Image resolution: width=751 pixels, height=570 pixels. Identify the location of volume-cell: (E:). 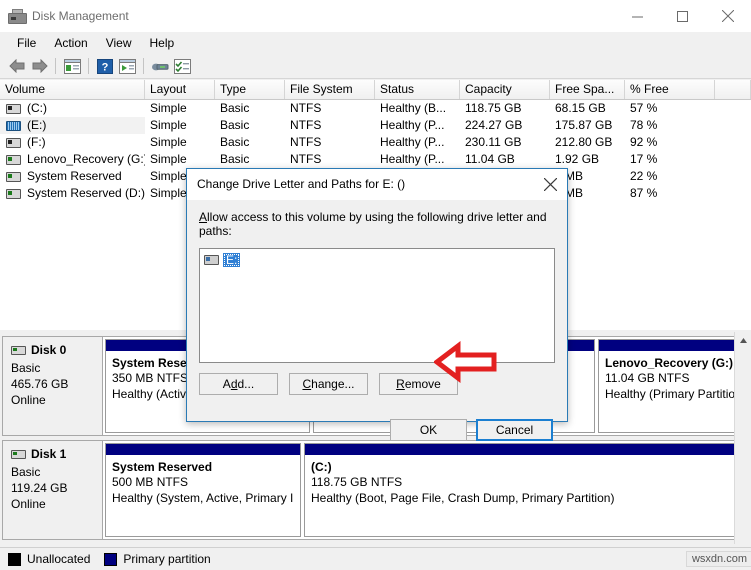
(72, 125).